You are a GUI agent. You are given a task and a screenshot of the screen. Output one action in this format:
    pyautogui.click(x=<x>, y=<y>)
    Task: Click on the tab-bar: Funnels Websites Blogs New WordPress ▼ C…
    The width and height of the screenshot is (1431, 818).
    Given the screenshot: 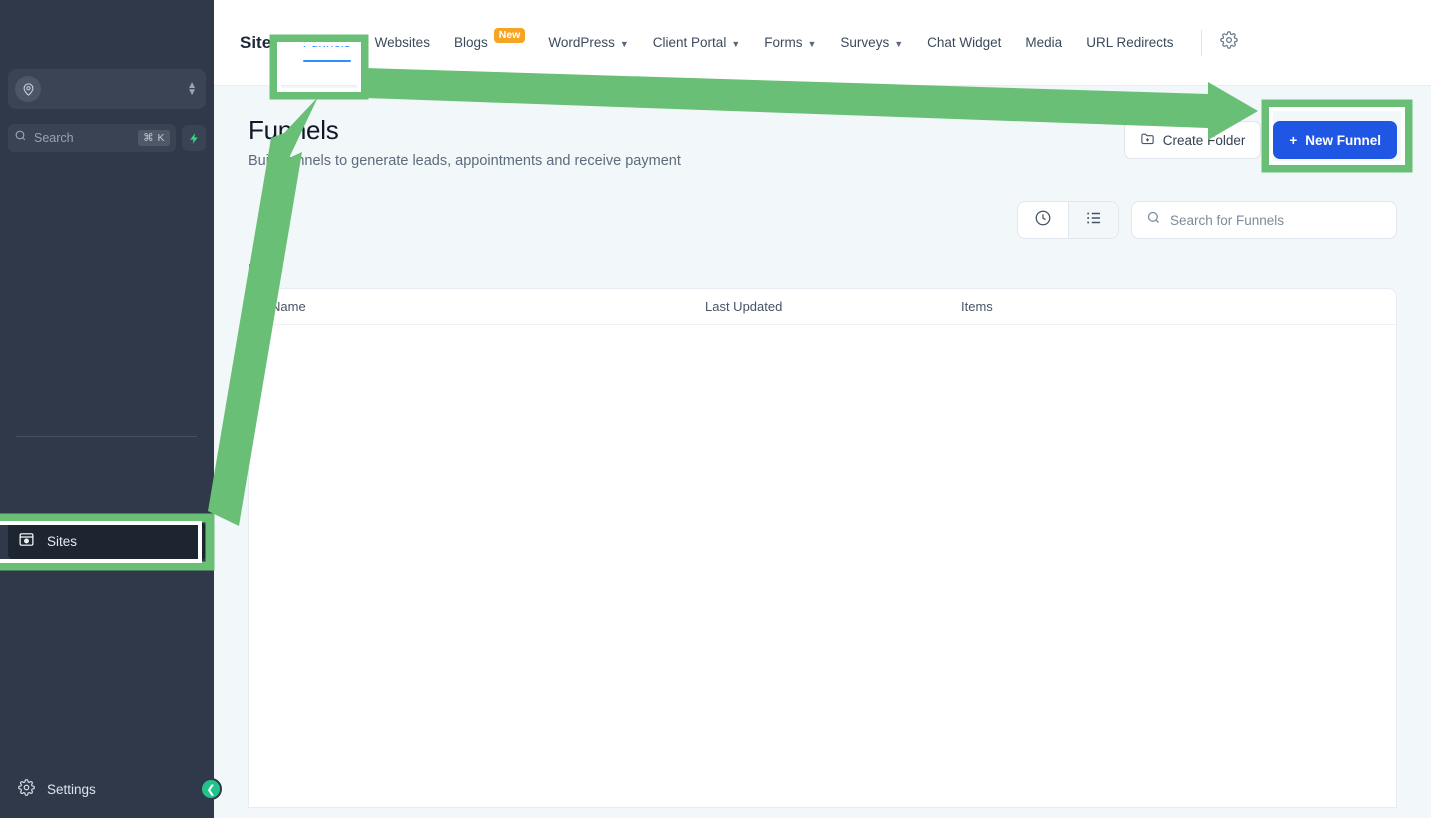 What is the action you would take?
    pyautogui.click(x=768, y=42)
    